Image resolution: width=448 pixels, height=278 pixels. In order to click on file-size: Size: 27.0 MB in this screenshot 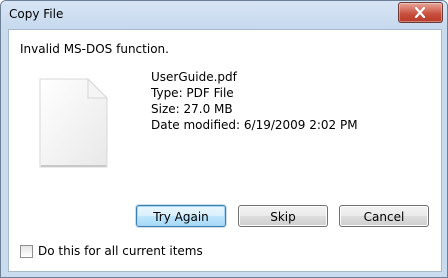, I will do `click(192, 109)`.